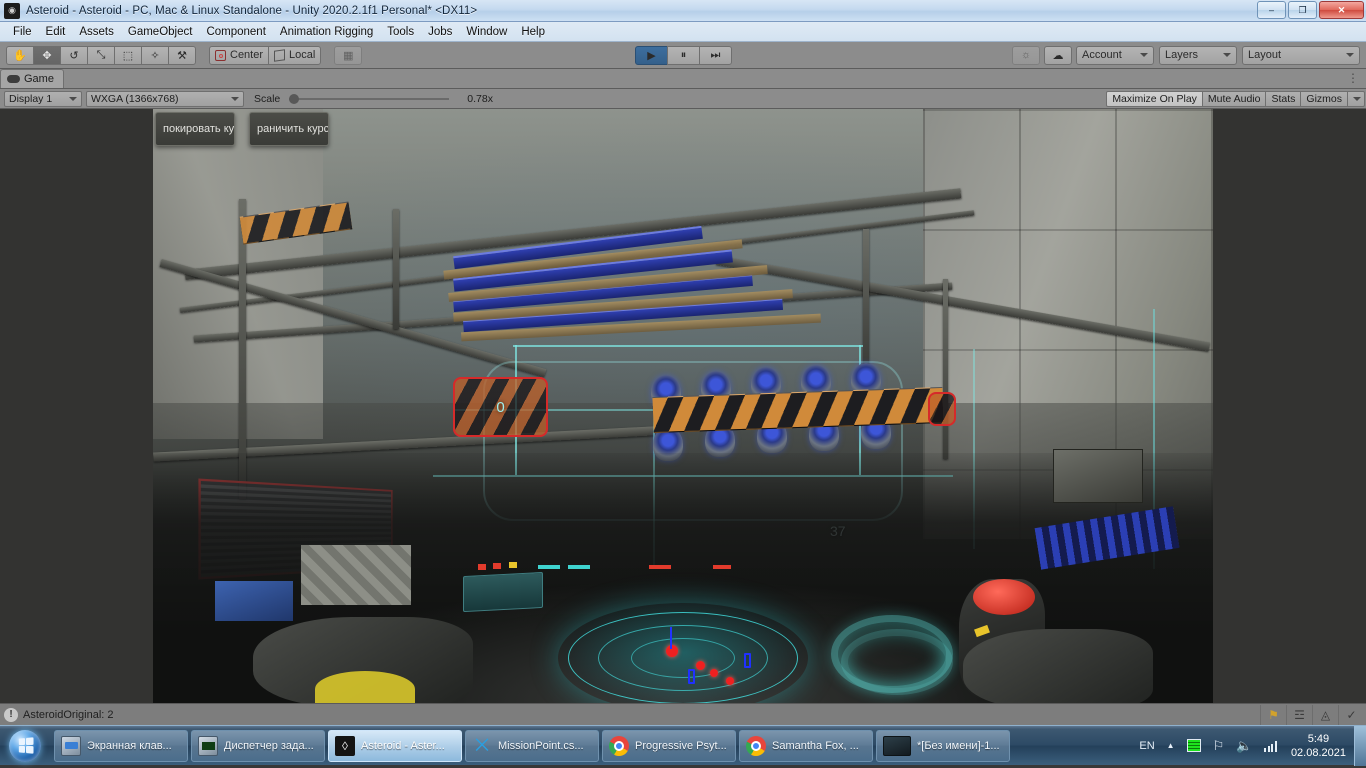  I want to click on services-icon: ☼, so click(1026, 55).